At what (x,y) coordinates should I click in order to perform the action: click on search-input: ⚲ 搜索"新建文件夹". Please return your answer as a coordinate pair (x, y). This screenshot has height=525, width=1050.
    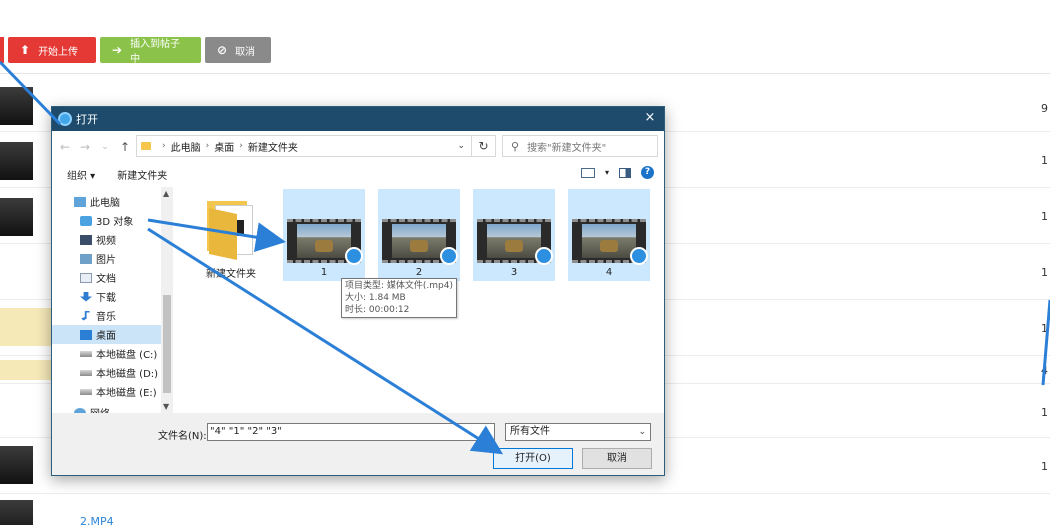
    Looking at the image, I should click on (580, 146).